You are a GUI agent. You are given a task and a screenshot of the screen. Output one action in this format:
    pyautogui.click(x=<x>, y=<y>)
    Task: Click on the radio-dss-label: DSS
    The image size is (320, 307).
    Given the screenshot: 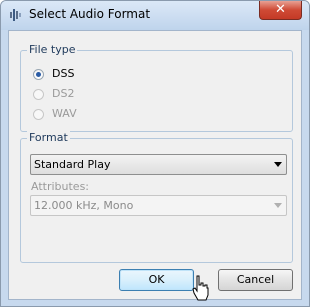 What is the action you would take?
    pyautogui.click(x=63, y=73)
    